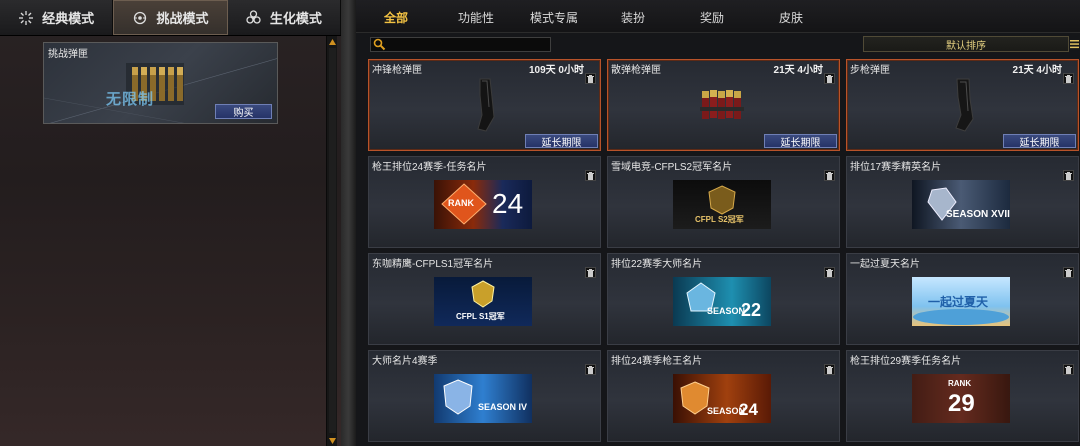  Describe the element at coordinates (332, 41) in the screenshot. I see `scroll-up-arrow-icon` at that location.